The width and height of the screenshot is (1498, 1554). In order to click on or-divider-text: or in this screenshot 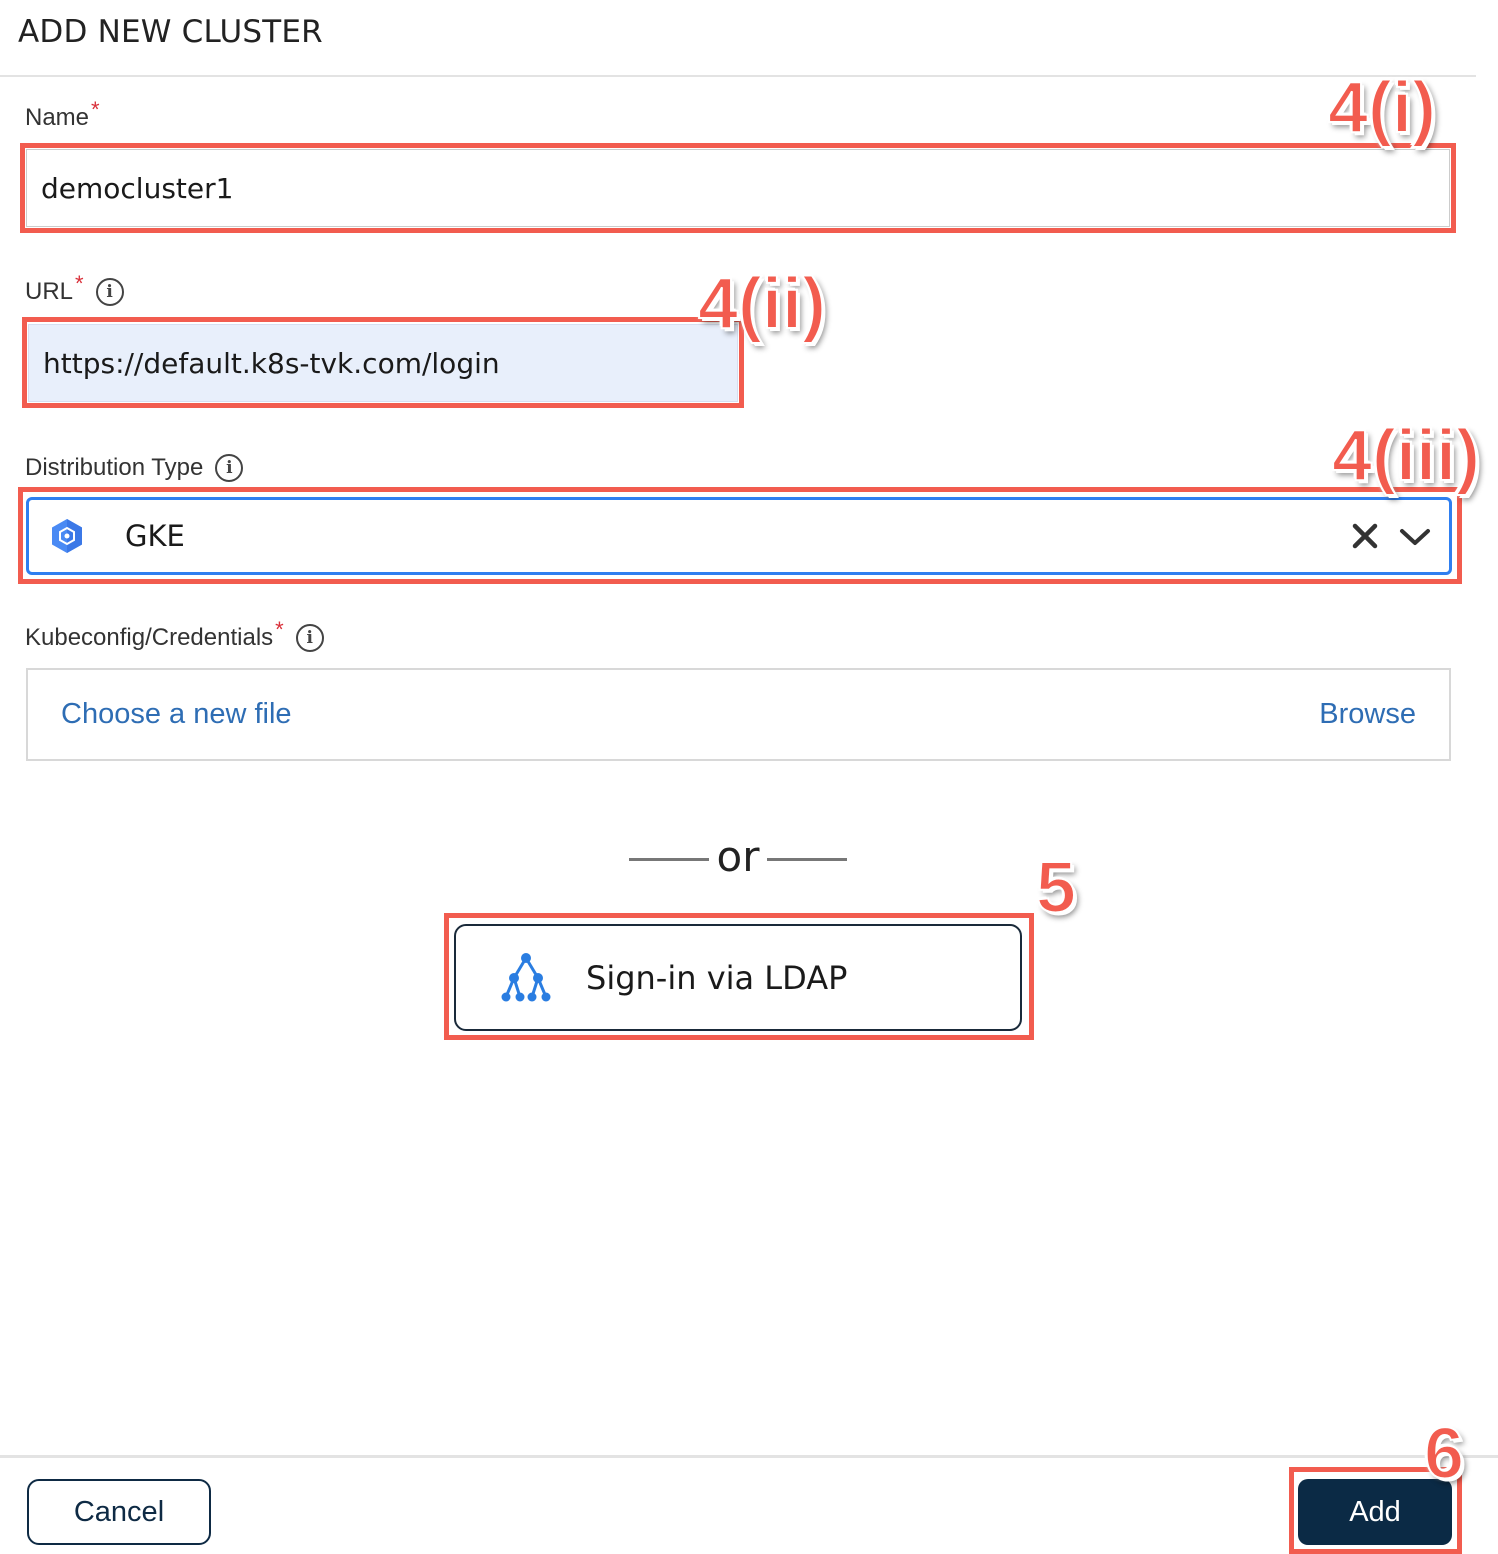, I will do `click(738, 856)`.